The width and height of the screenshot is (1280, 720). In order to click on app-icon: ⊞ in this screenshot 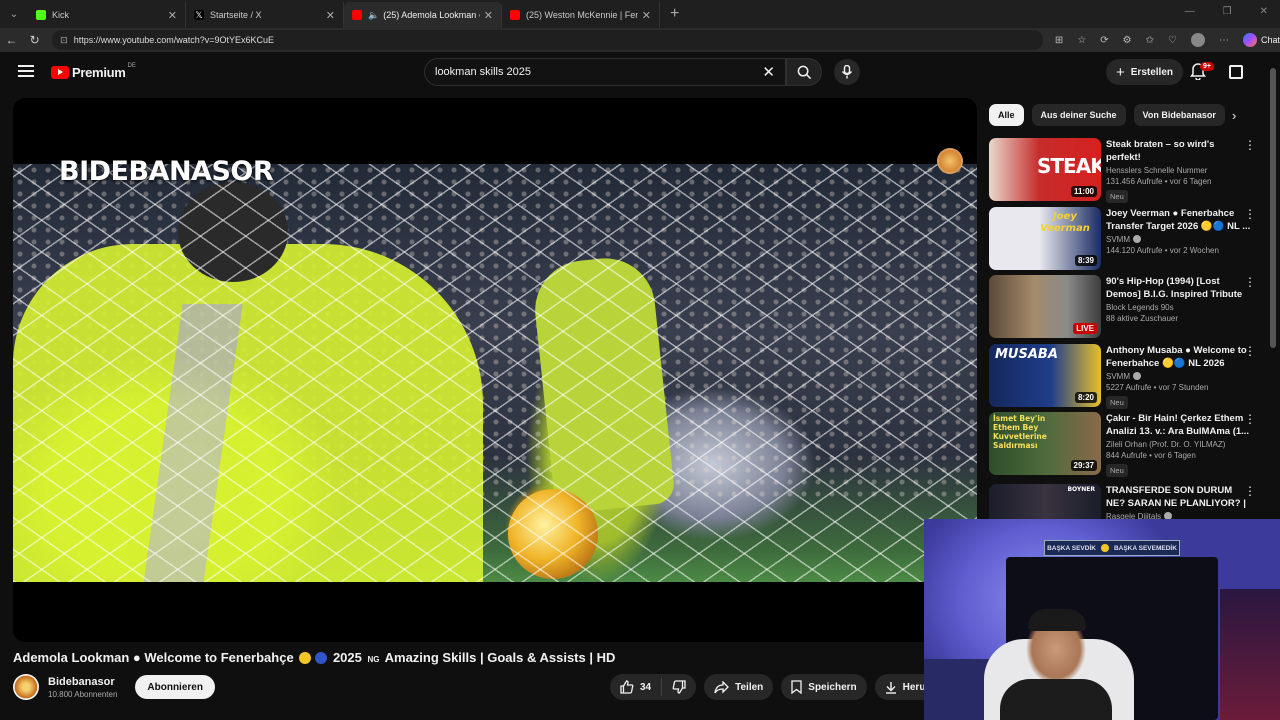, I will do `click(1059, 40)`.